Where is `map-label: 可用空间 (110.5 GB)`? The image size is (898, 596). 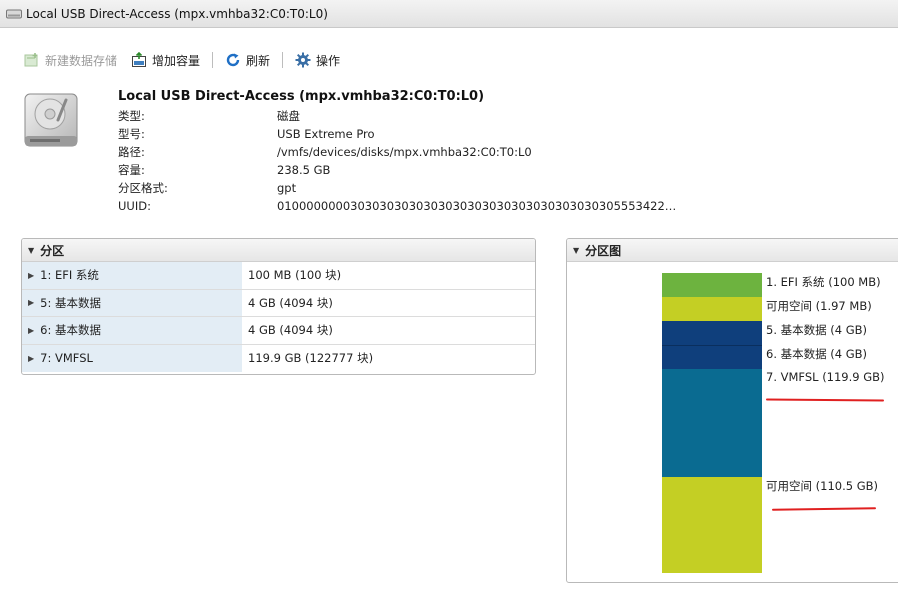
map-label: 可用空间 (110.5 GB) is located at coordinates (822, 486).